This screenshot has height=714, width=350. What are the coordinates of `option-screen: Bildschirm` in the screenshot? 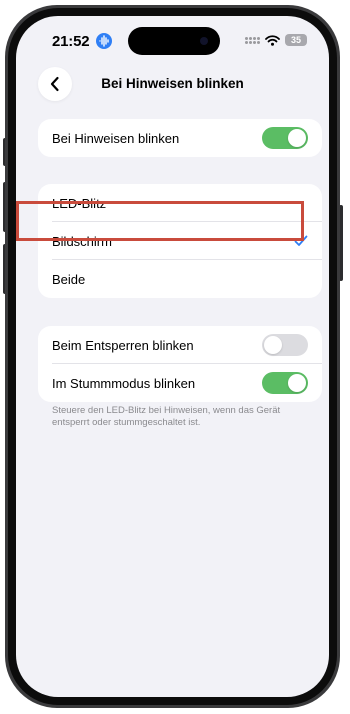 It's located at (180, 241).